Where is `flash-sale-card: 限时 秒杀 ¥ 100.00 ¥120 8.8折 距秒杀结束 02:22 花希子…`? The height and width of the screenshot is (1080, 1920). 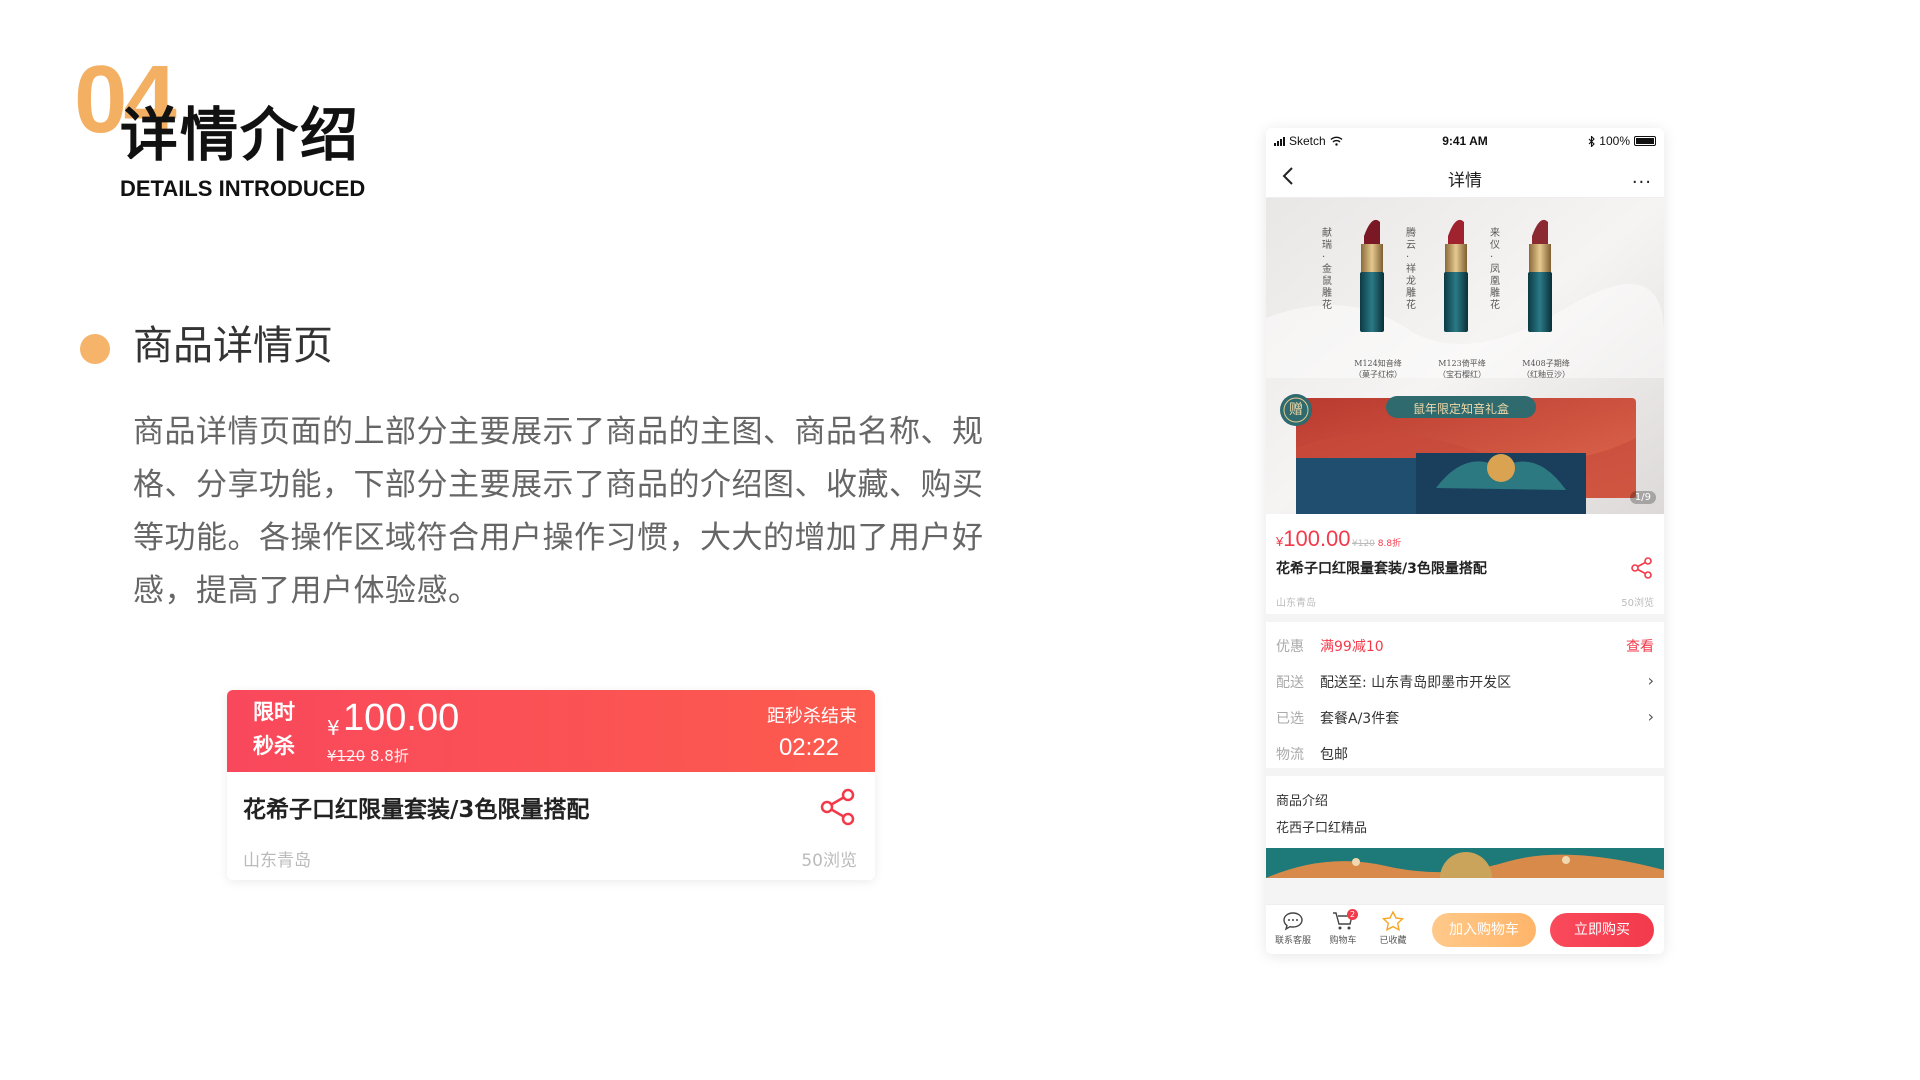 flash-sale-card: 限时 秒杀 ¥ 100.00 ¥120 8.8折 距秒杀结束 02:22 花希子… is located at coordinates (551, 785).